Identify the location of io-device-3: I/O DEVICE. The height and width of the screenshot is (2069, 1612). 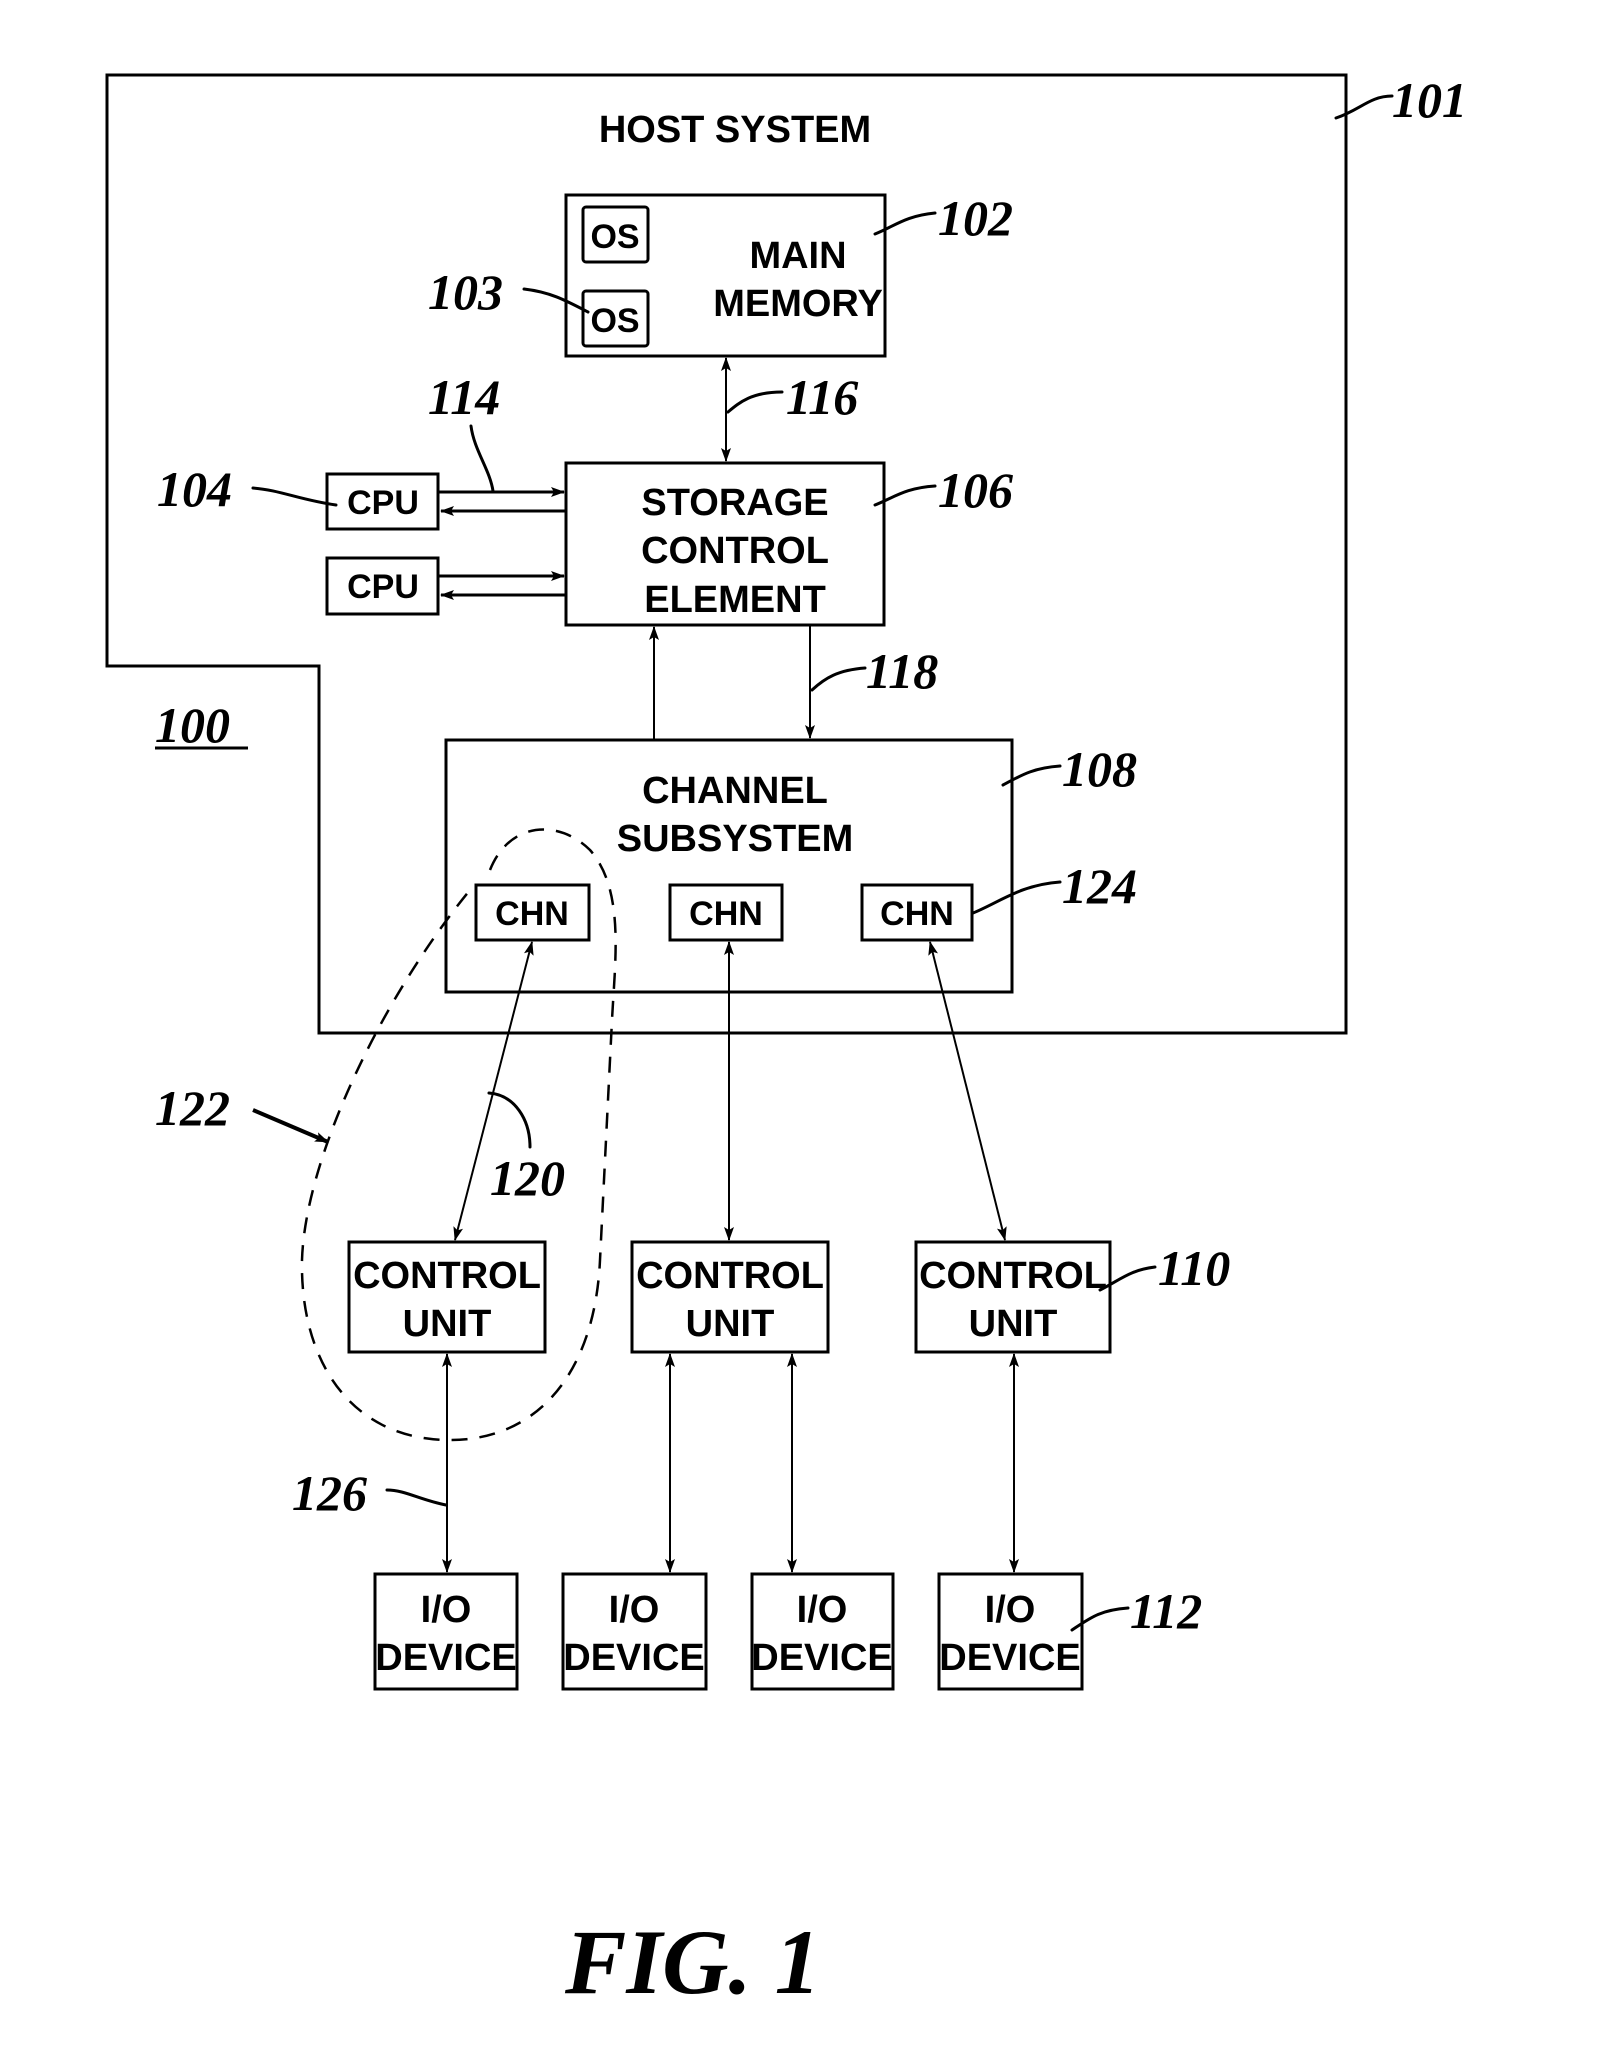
(822, 1631).